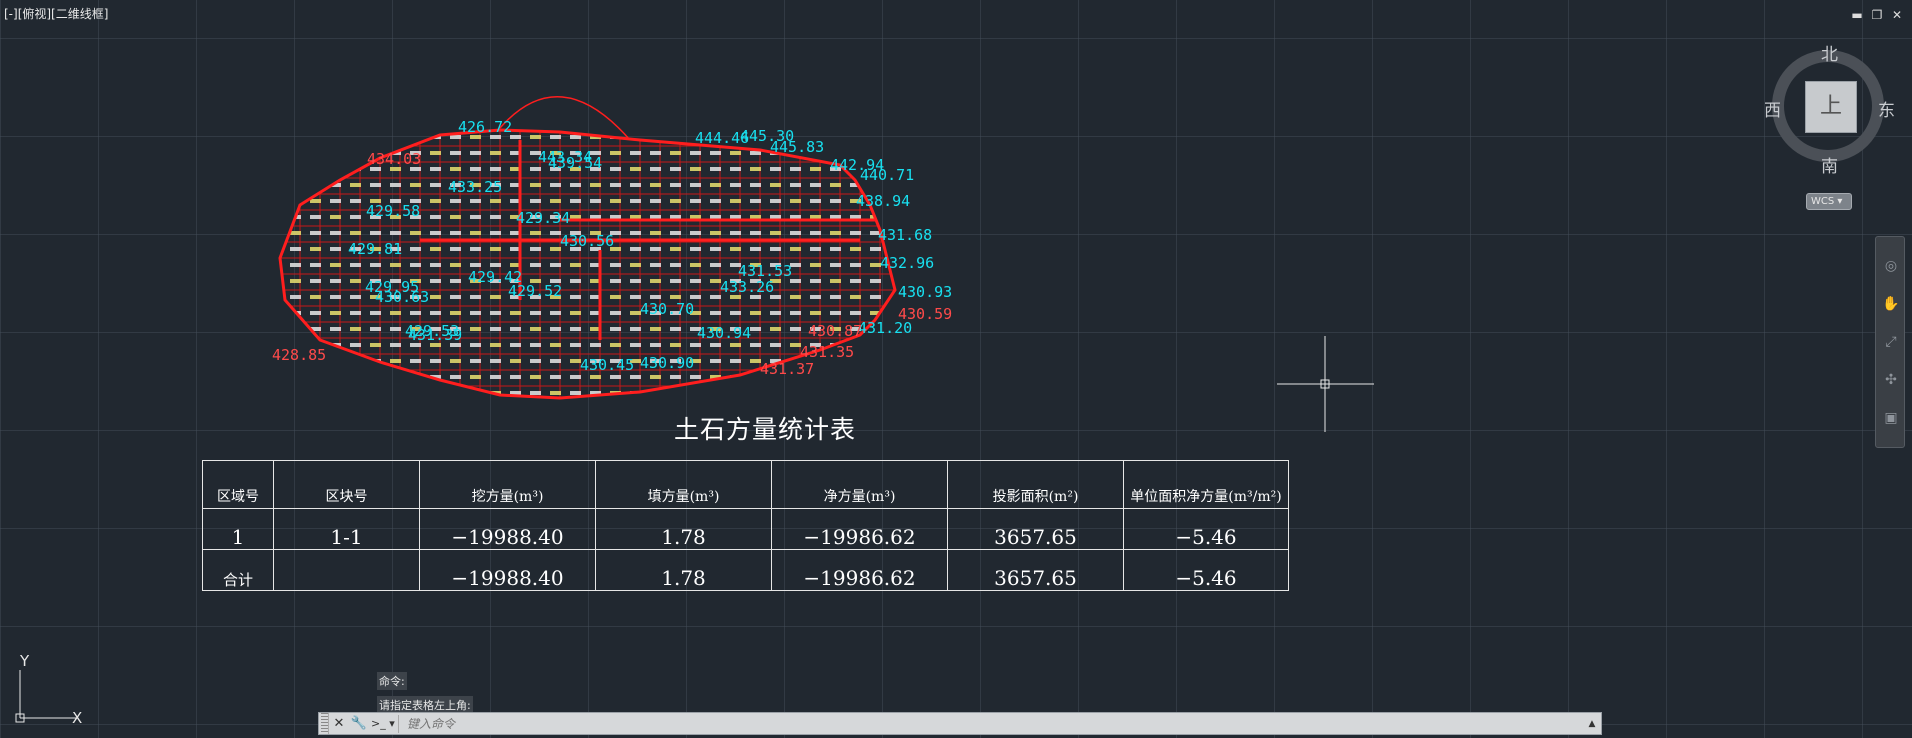  Describe the element at coordinates (1829, 201) in the screenshot. I see `wcs-menu-button: WCS ▾` at that location.